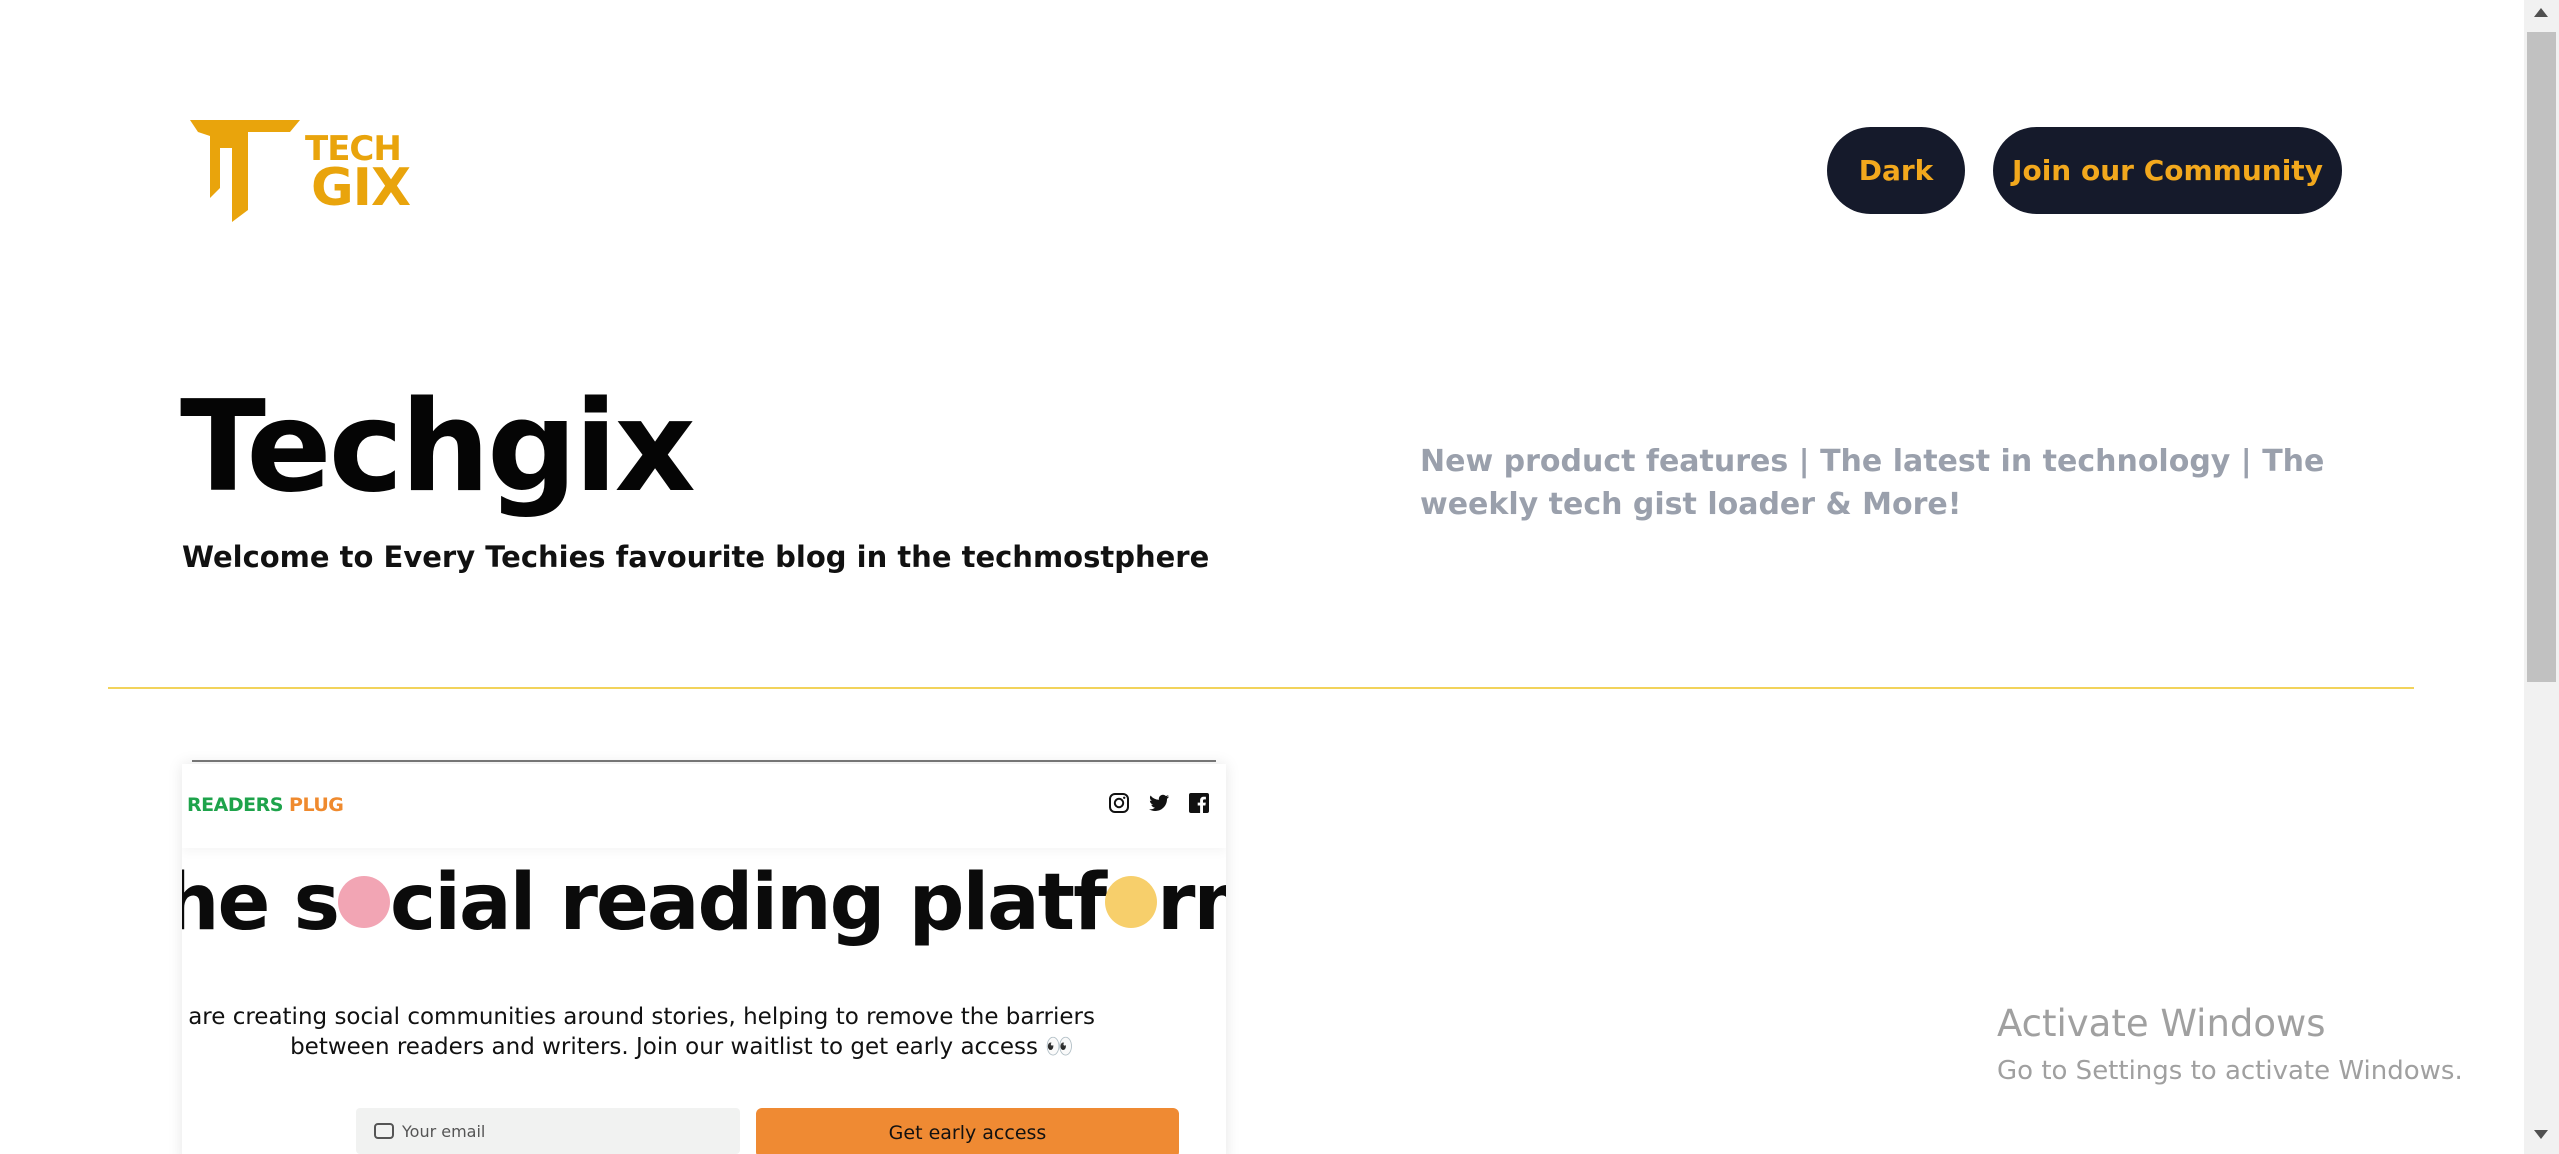 The width and height of the screenshot is (2559, 1154). Describe the element at coordinates (1191, 903) in the screenshot. I see `headline-part-c: rm` at that location.